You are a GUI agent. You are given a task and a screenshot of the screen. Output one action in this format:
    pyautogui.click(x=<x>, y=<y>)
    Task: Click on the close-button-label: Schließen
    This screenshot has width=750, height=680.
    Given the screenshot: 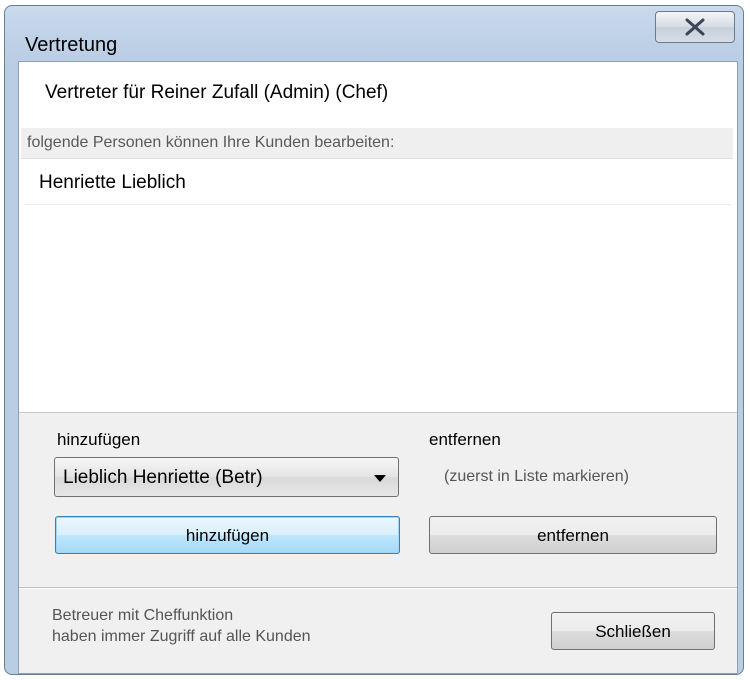 What is the action you would take?
    pyautogui.click(x=633, y=631)
    